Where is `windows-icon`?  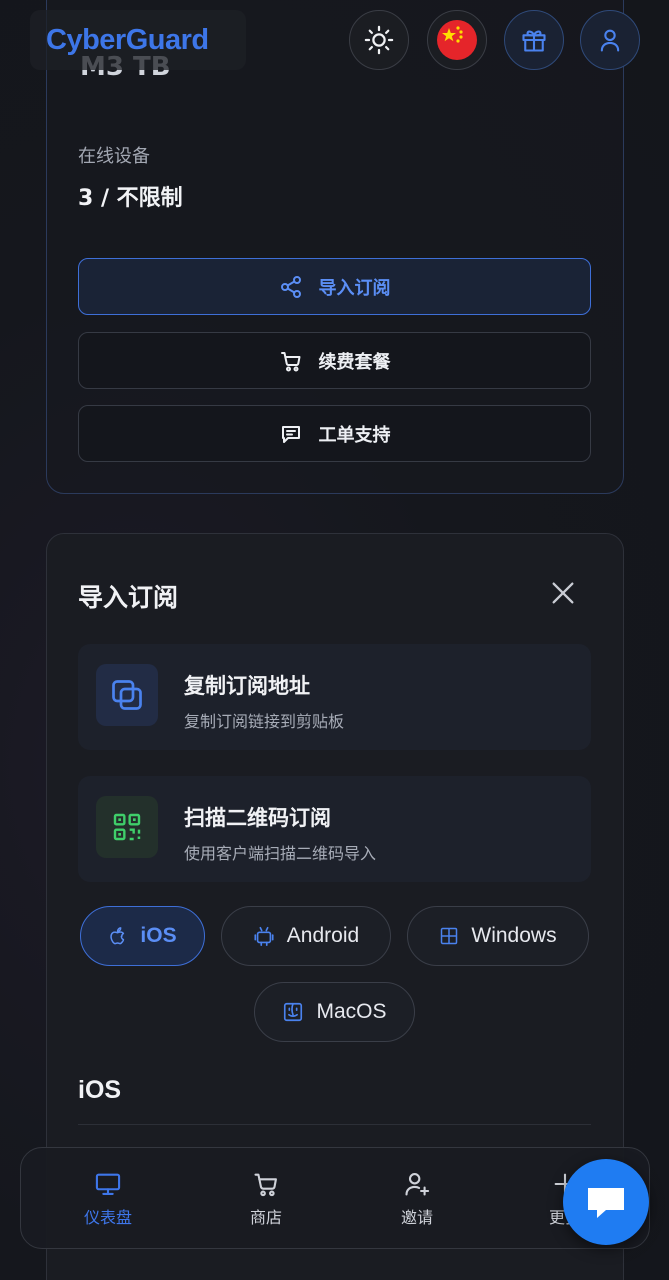 windows-icon is located at coordinates (449, 936).